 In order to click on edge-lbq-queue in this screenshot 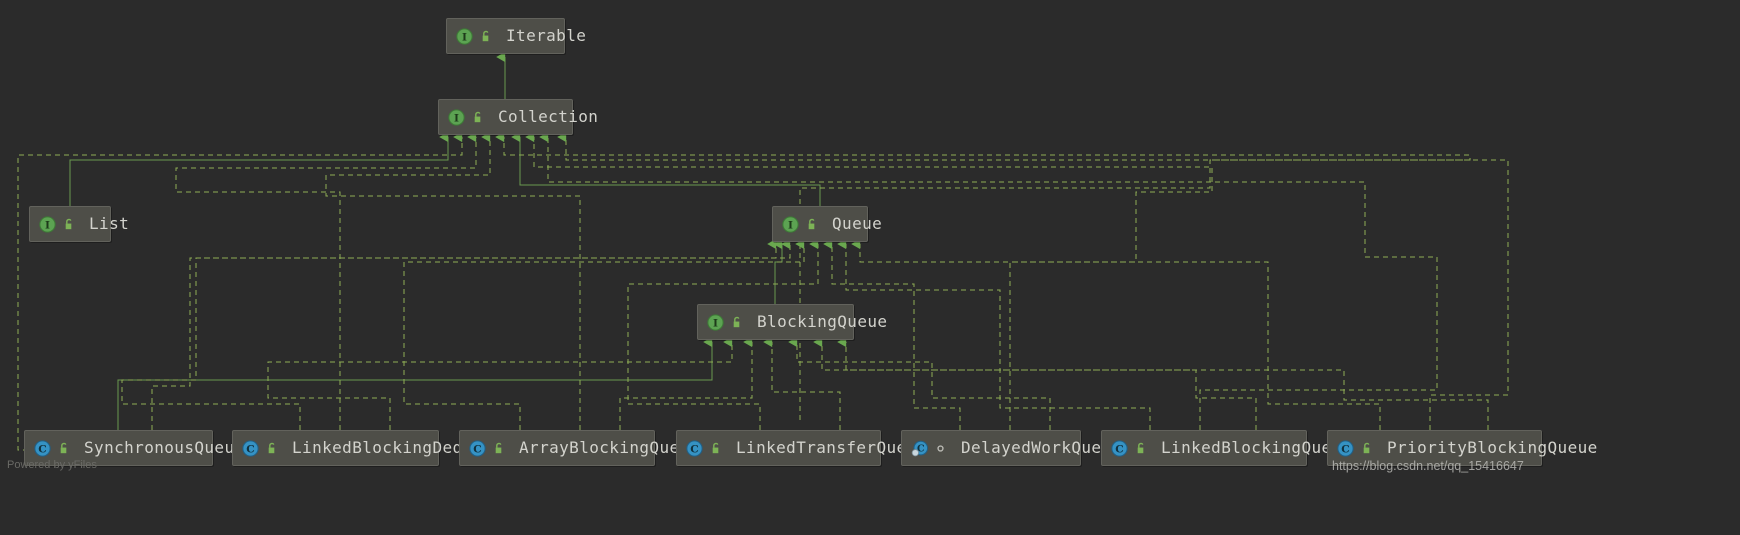, I will do `click(994, 334)`.